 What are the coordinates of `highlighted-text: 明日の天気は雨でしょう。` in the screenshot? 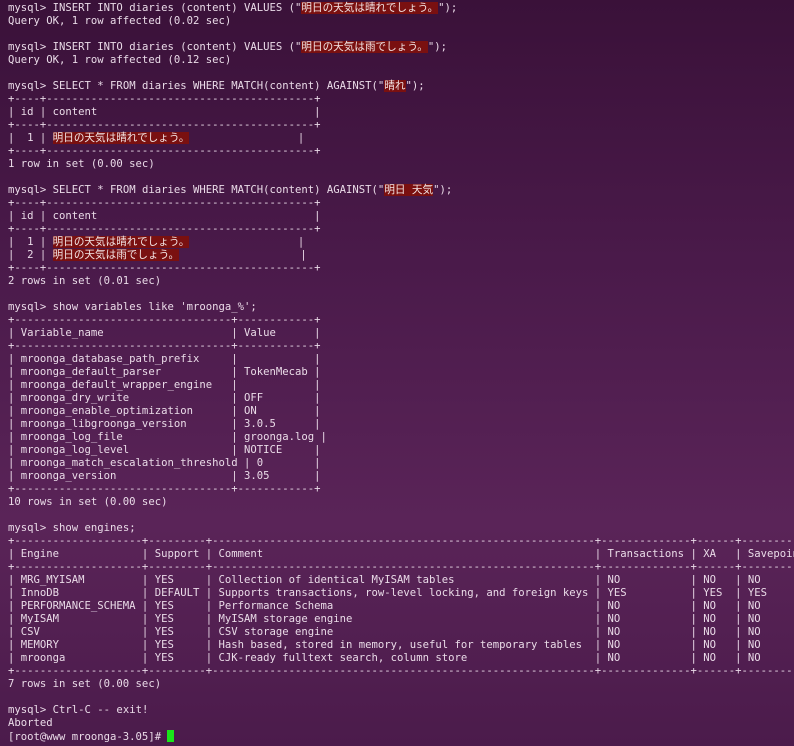 It's located at (364, 47).